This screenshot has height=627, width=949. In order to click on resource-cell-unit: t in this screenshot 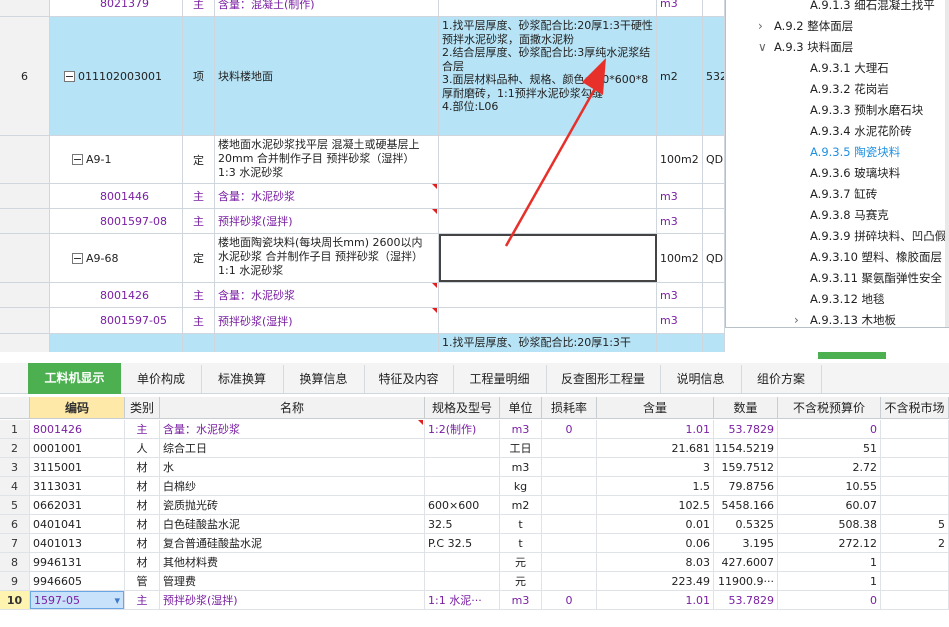, I will do `click(521, 524)`.